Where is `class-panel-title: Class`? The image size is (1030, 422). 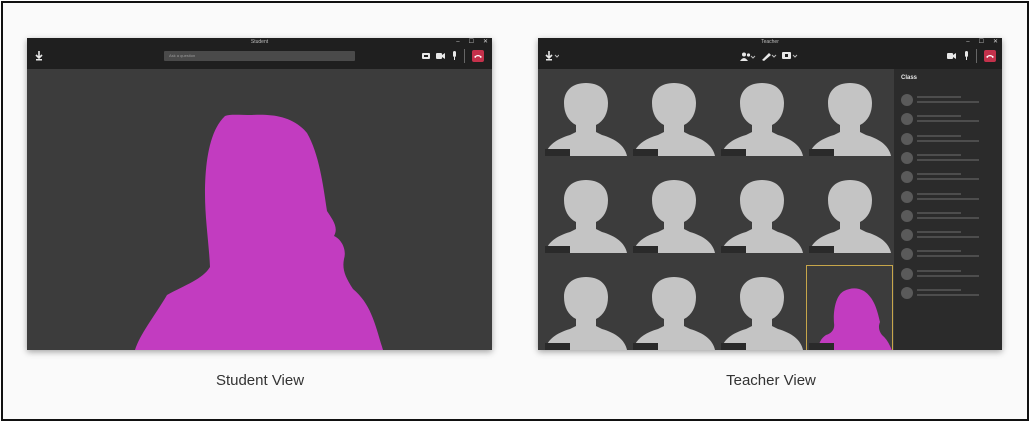 class-panel-title: Class is located at coordinates (909, 78).